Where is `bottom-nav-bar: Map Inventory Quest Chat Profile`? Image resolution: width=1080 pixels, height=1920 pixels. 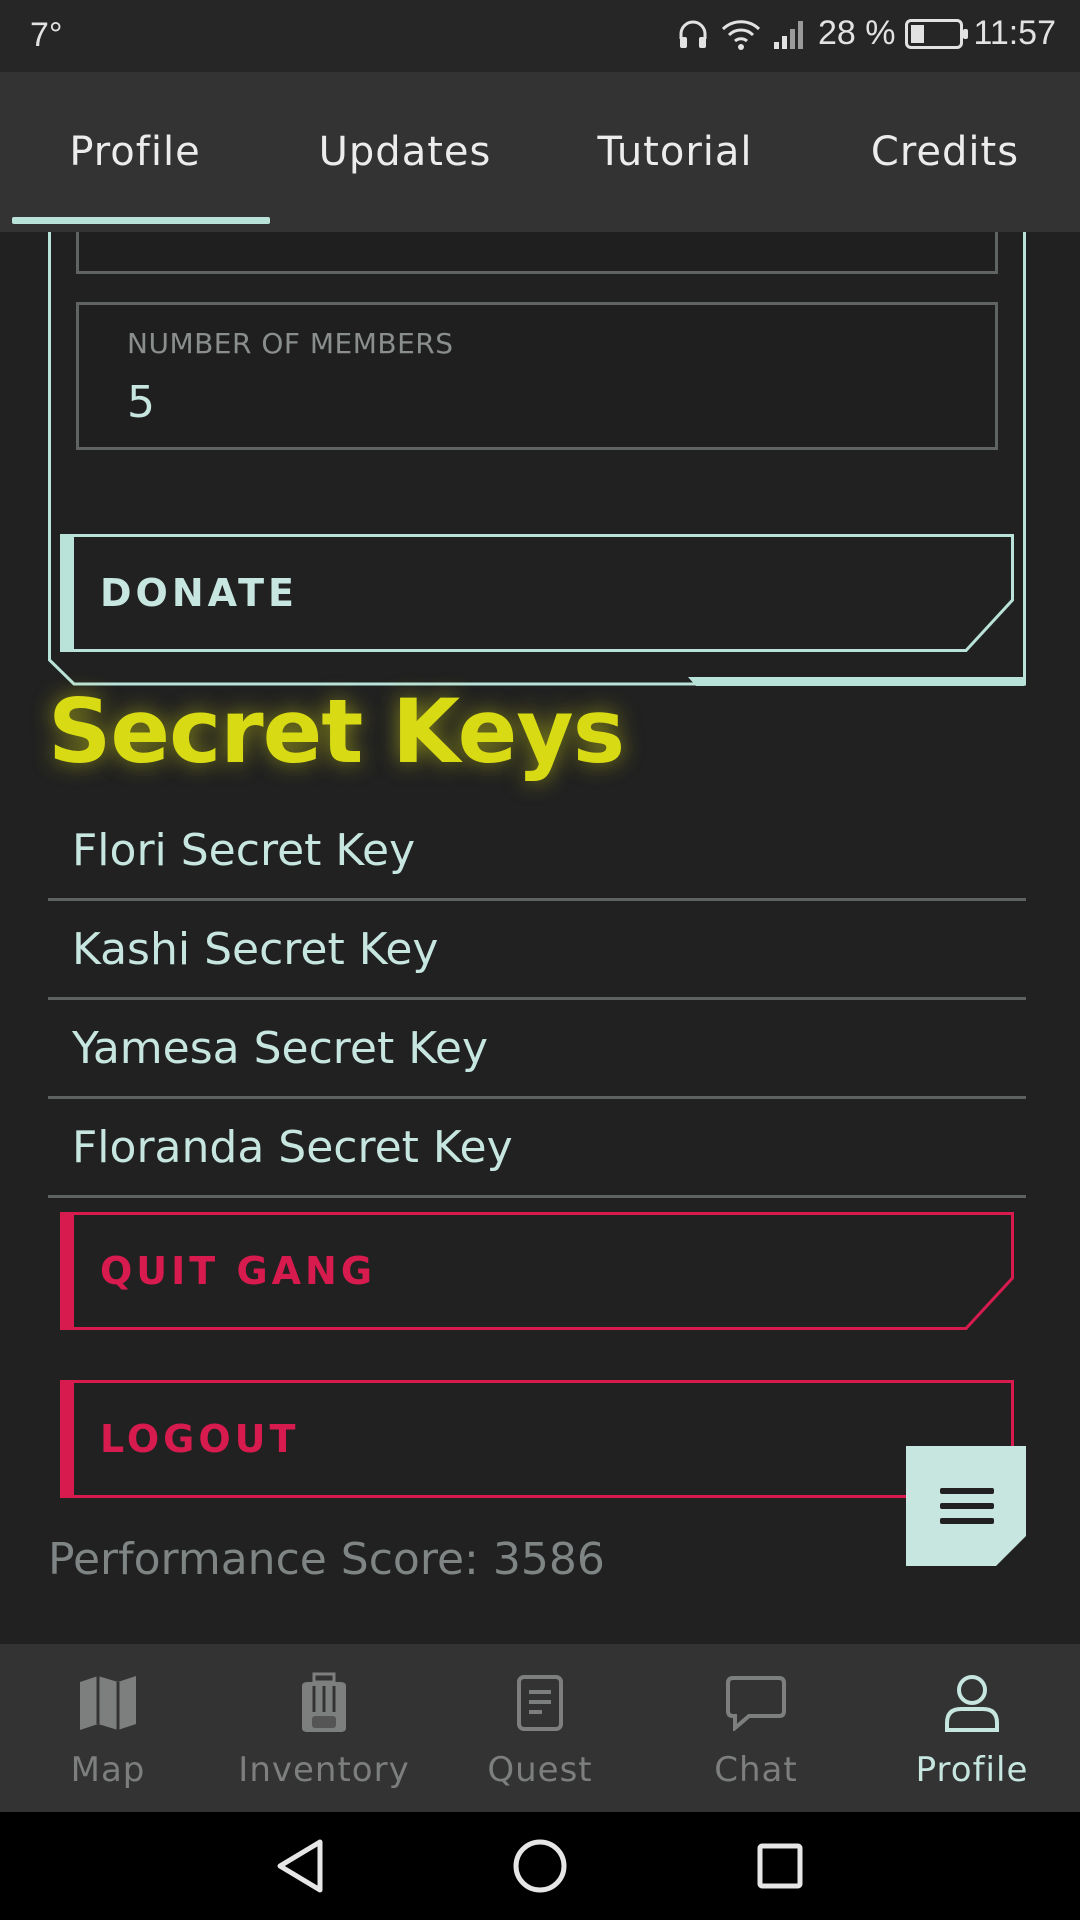
bottom-nav-bar: Map Inventory Quest Chat Profile is located at coordinates (540, 1728).